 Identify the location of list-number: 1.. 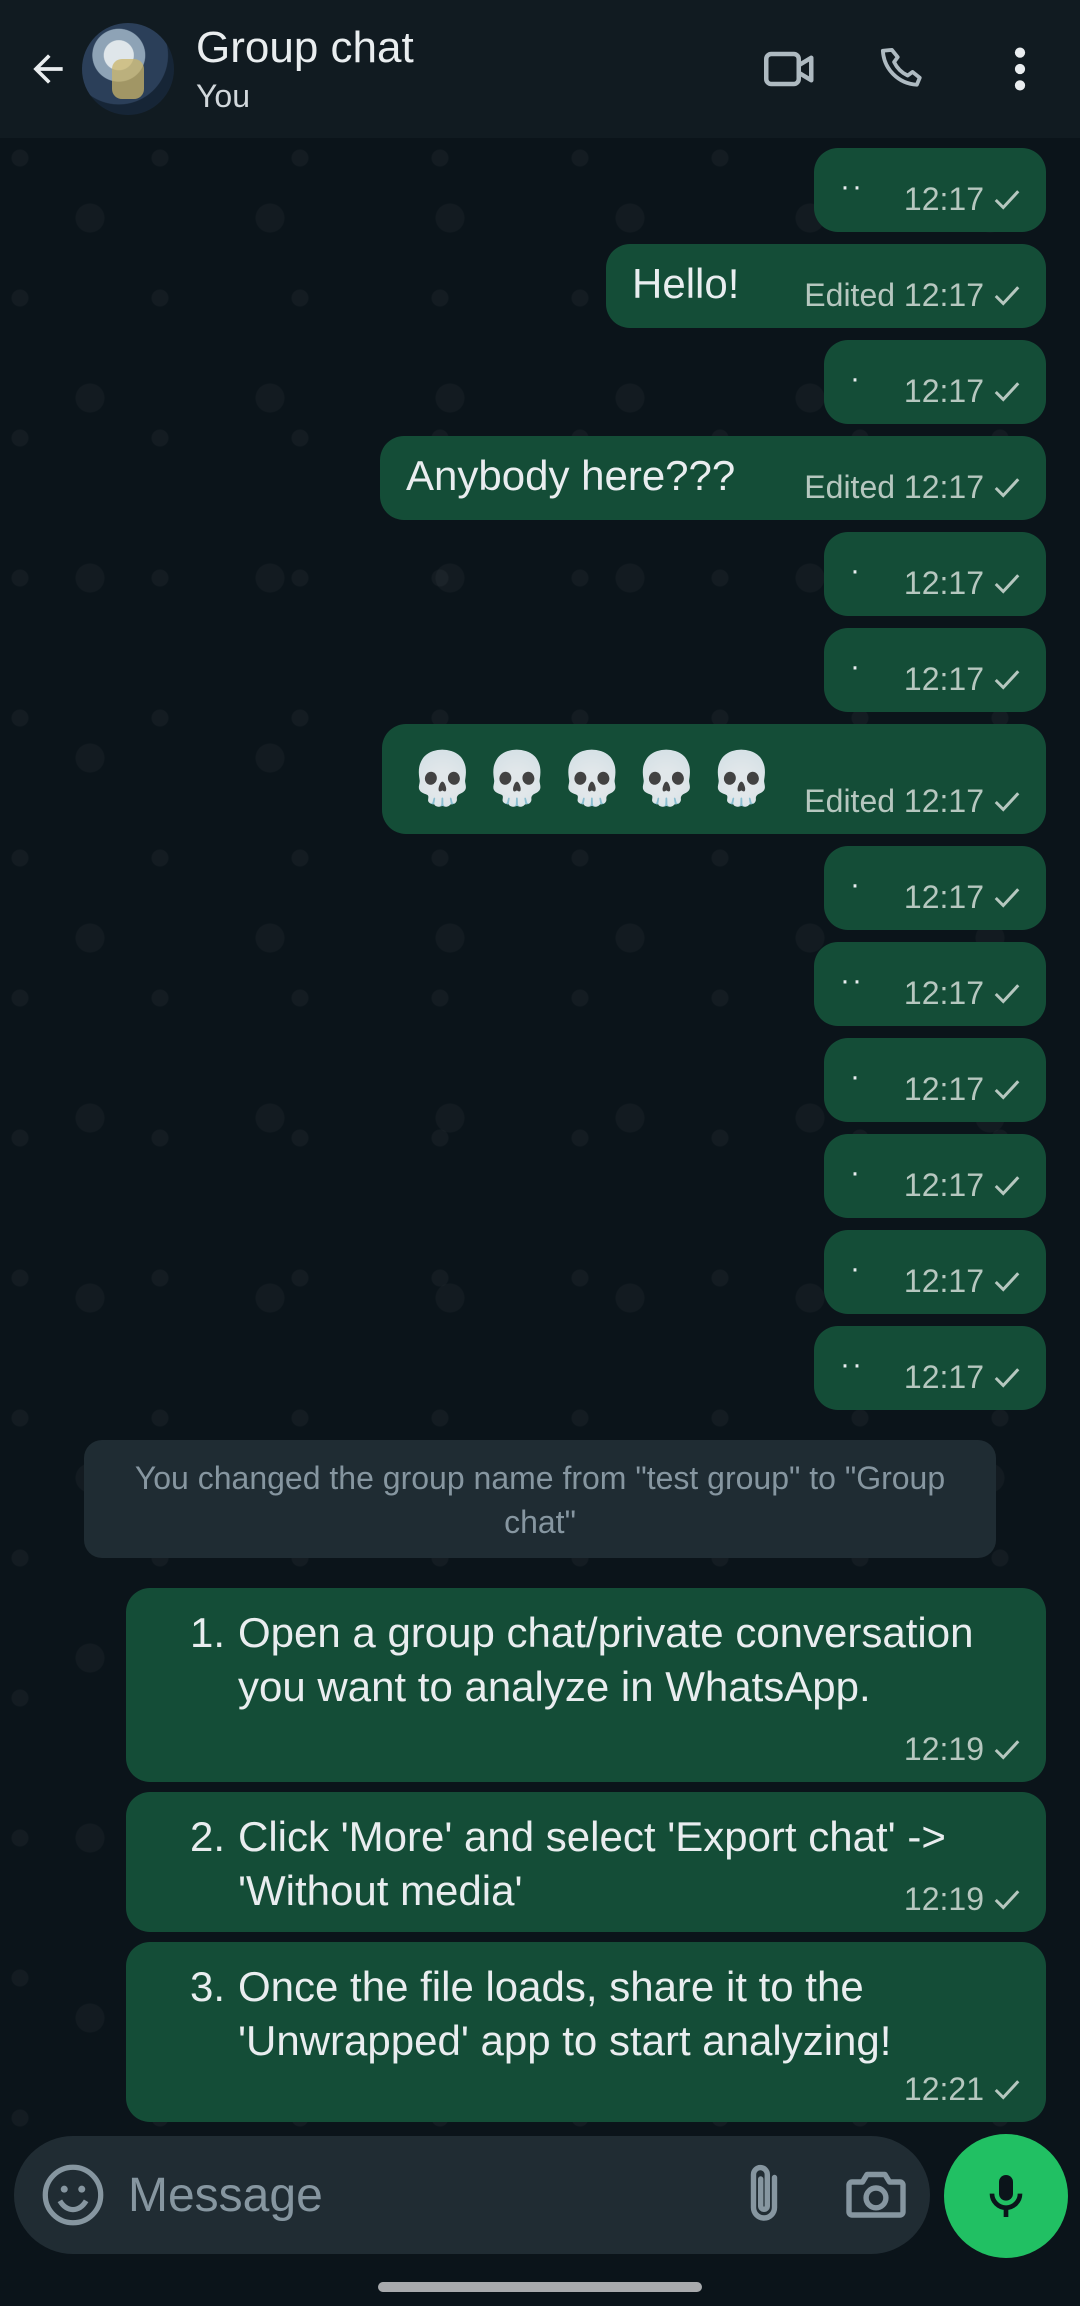
(208, 1632).